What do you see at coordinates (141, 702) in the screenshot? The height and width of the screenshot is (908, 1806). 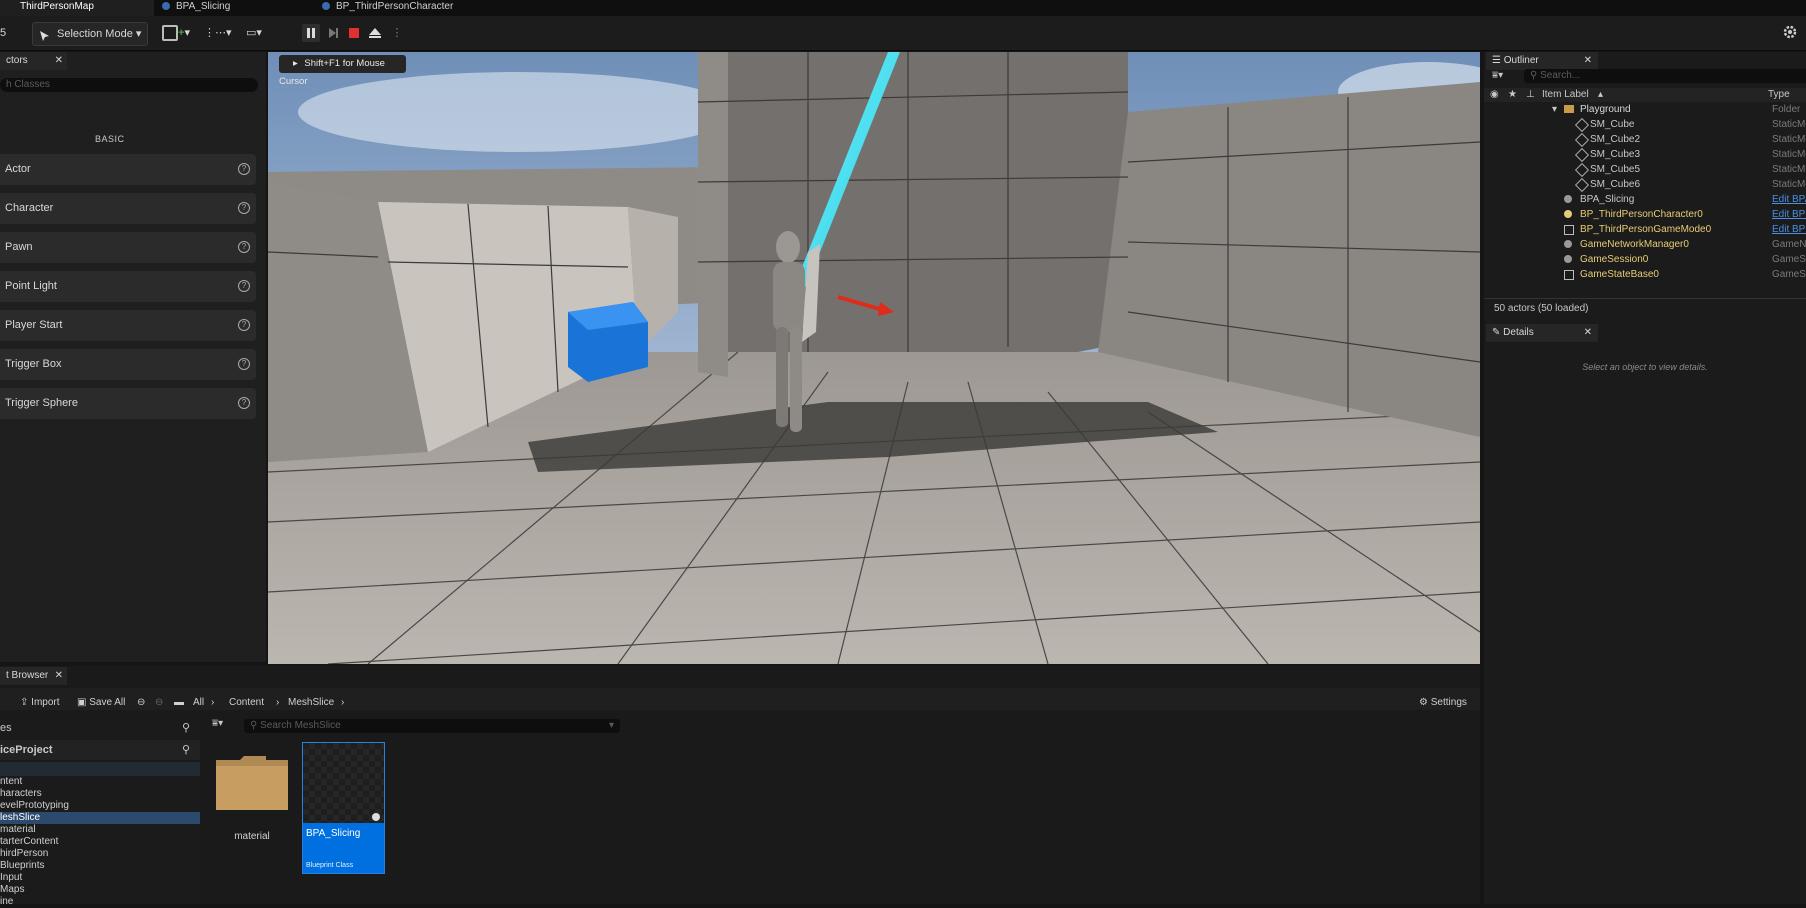 I see `back-button: ⊖` at bounding box center [141, 702].